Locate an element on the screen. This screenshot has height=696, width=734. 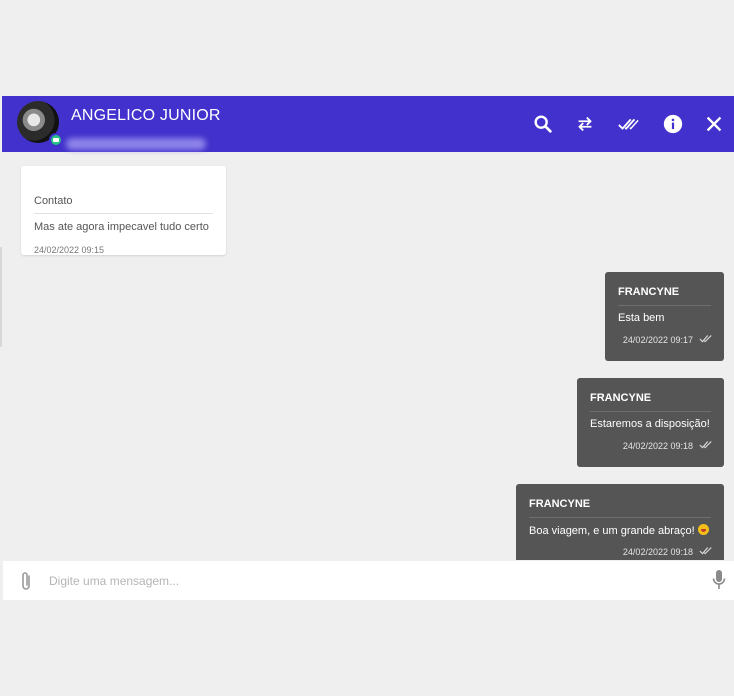
message-text: Estaremos a disposição! is located at coordinates (650, 424).